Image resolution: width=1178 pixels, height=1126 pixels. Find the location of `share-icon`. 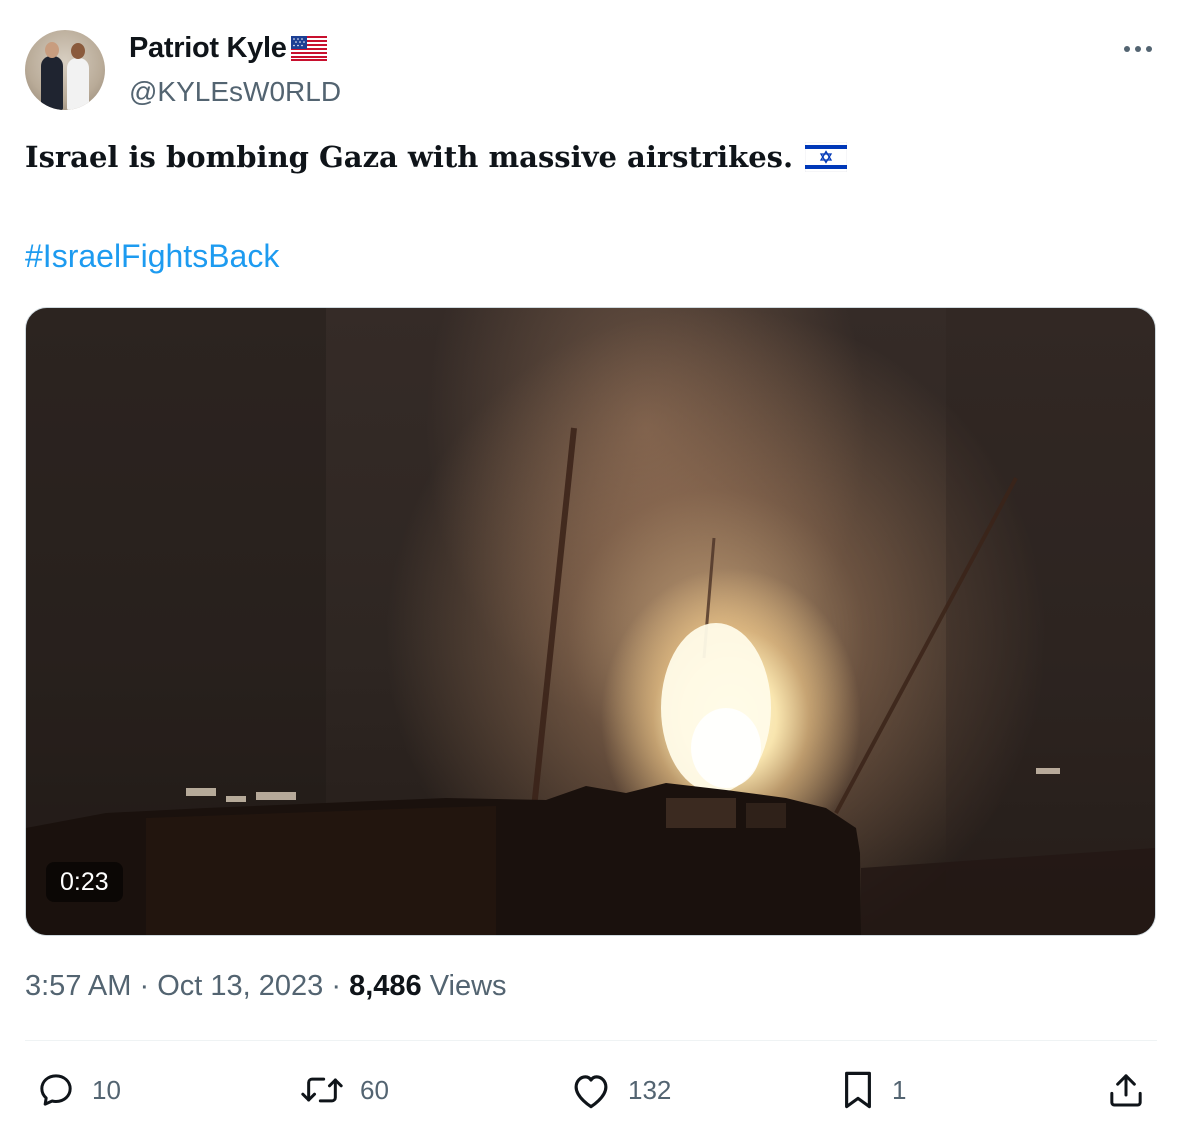

share-icon is located at coordinates (1126, 1090).